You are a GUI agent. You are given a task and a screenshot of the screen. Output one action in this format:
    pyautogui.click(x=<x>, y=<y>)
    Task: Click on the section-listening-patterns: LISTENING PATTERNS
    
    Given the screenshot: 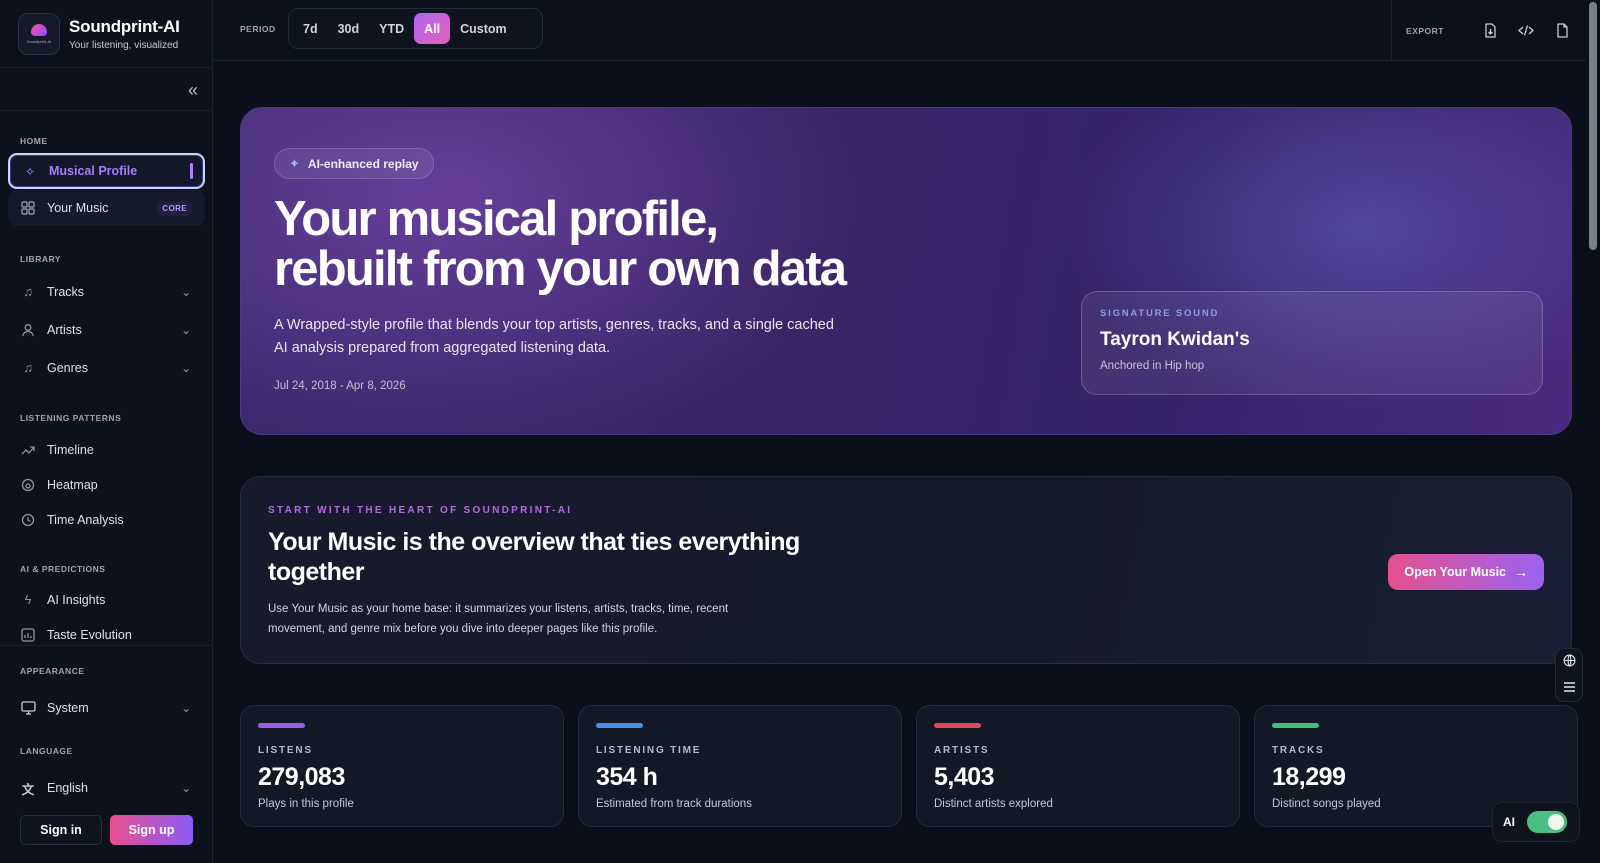 What is the action you would take?
    pyautogui.click(x=71, y=418)
    